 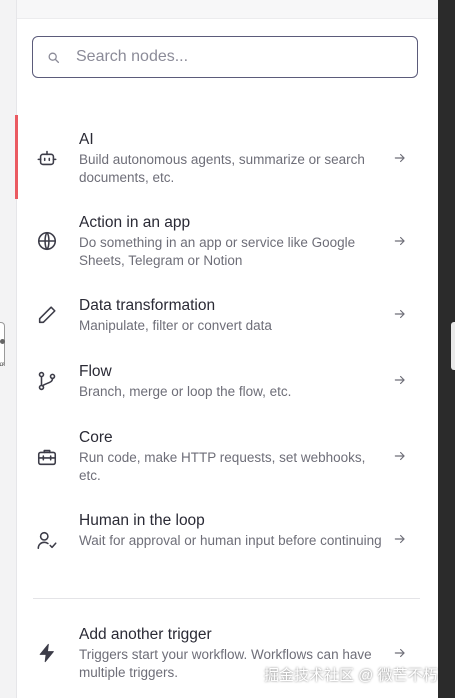 What do you see at coordinates (227, 9) in the screenshot?
I see `panel-header-strip` at bounding box center [227, 9].